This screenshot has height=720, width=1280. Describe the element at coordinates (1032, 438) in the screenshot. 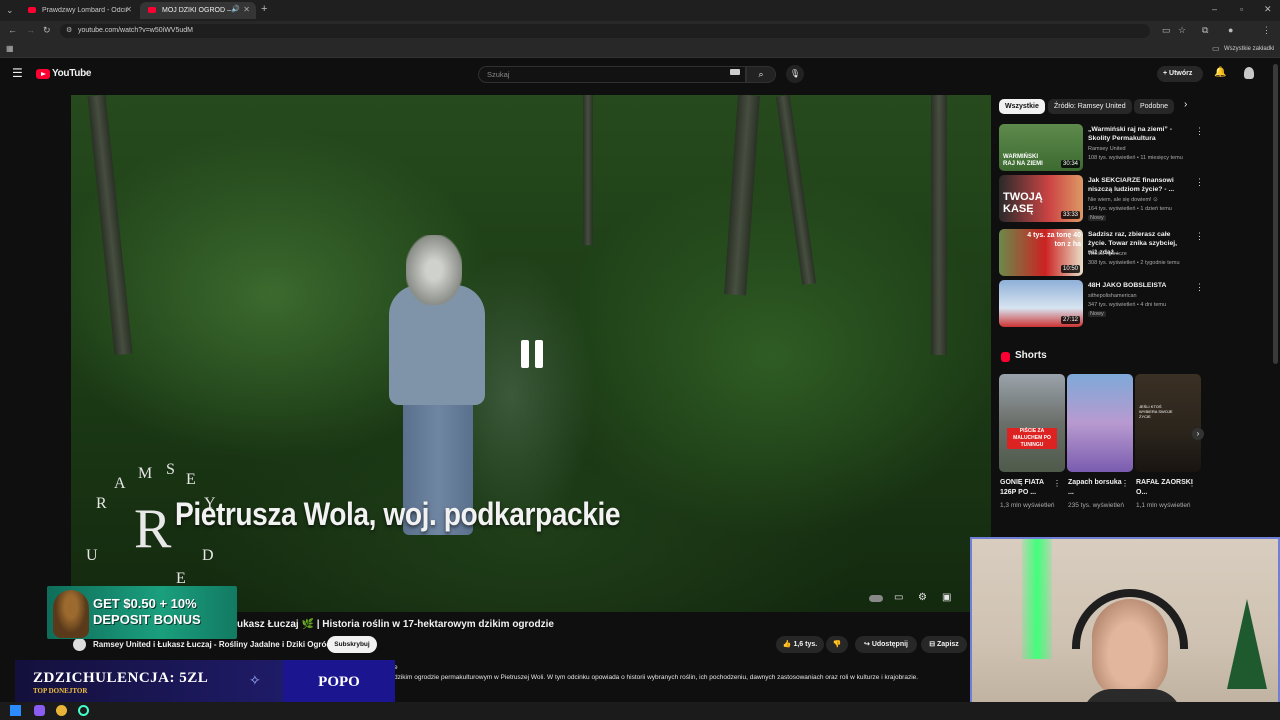

I see `short-thumbnail-text: PIŚCIE ZA MALUCHEM PO TUNINGU` at that location.